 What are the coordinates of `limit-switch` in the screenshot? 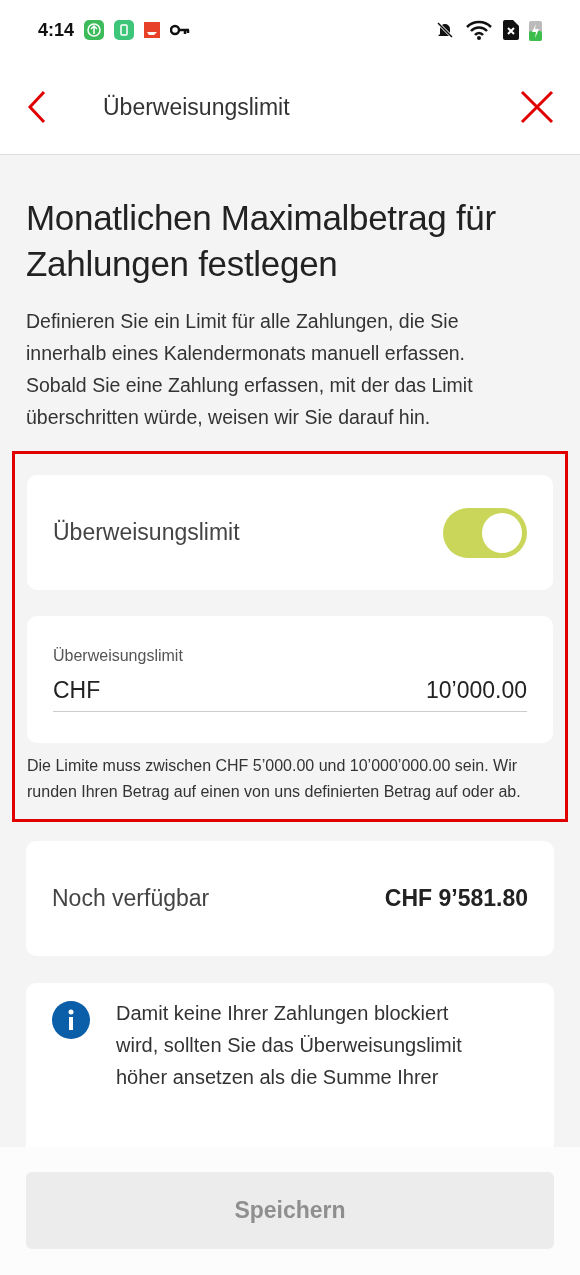 It's located at (485, 532).